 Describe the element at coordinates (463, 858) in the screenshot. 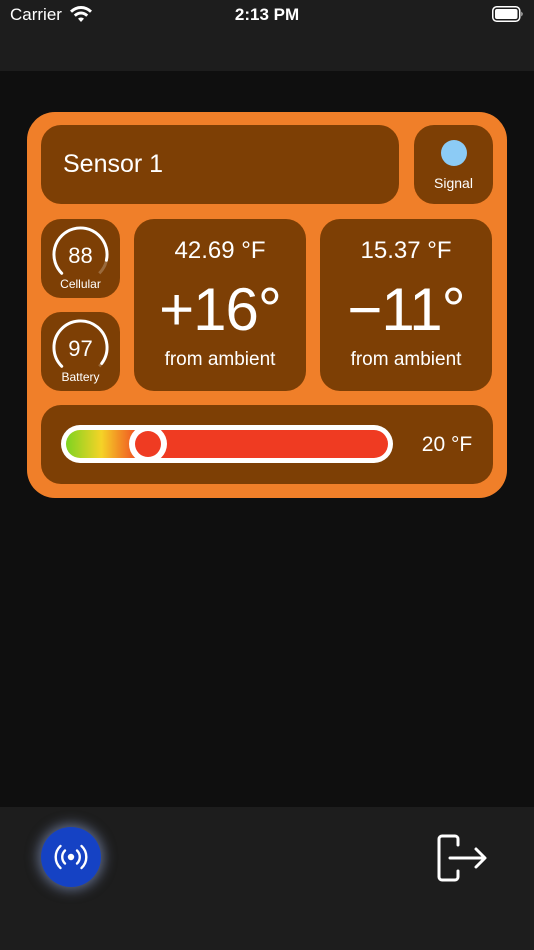

I see `logout-icon` at that location.